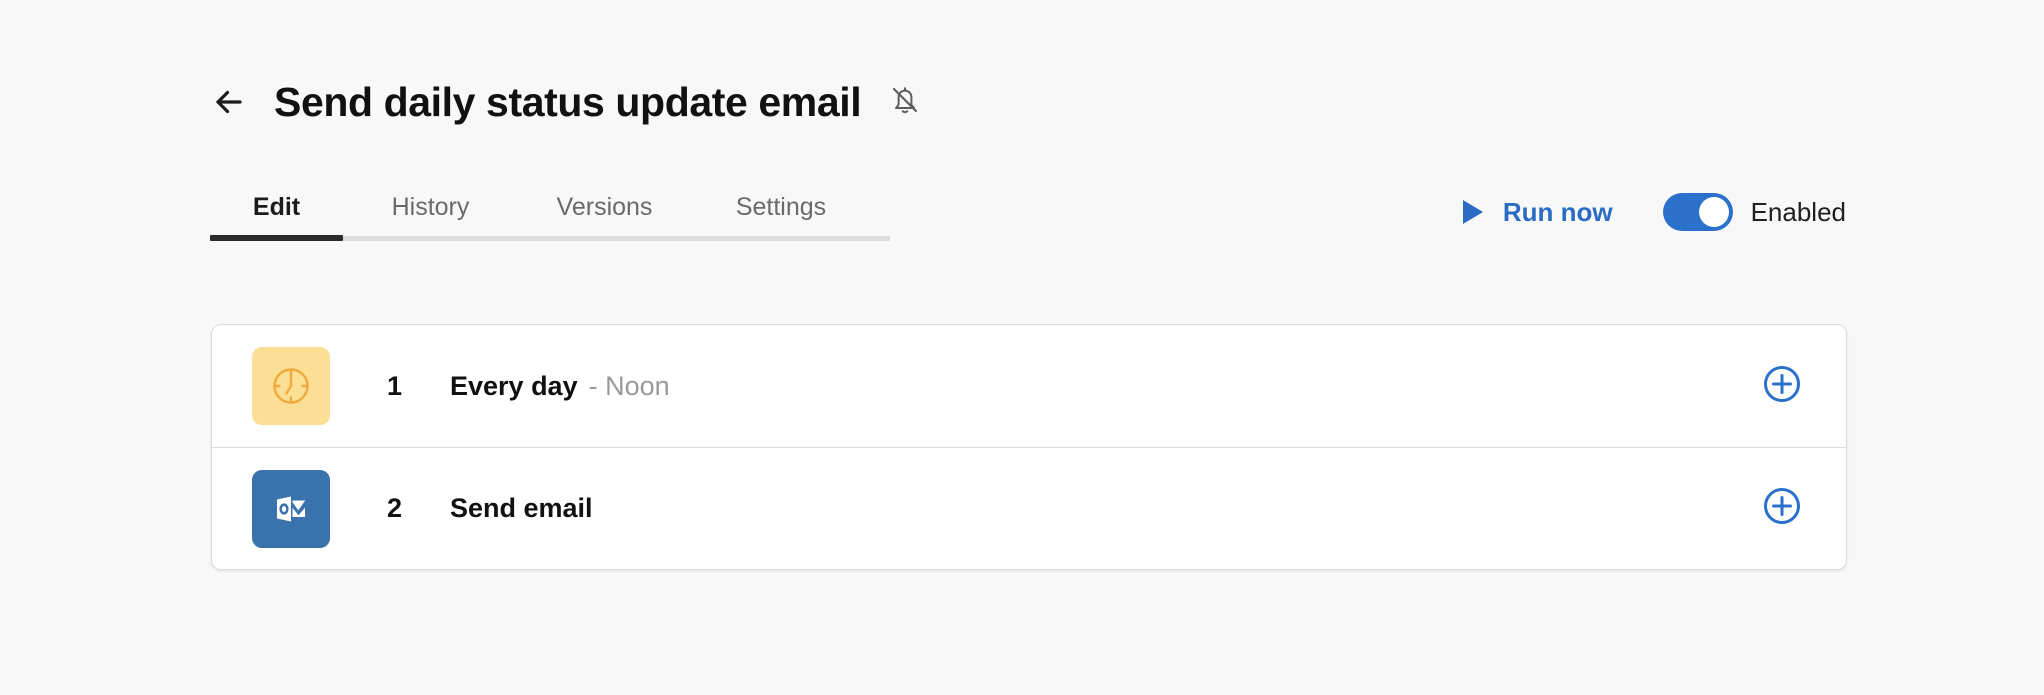 Image resolution: width=2044 pixels, height=695 pixels. I want to click on clock-icon, so click(291, 386).